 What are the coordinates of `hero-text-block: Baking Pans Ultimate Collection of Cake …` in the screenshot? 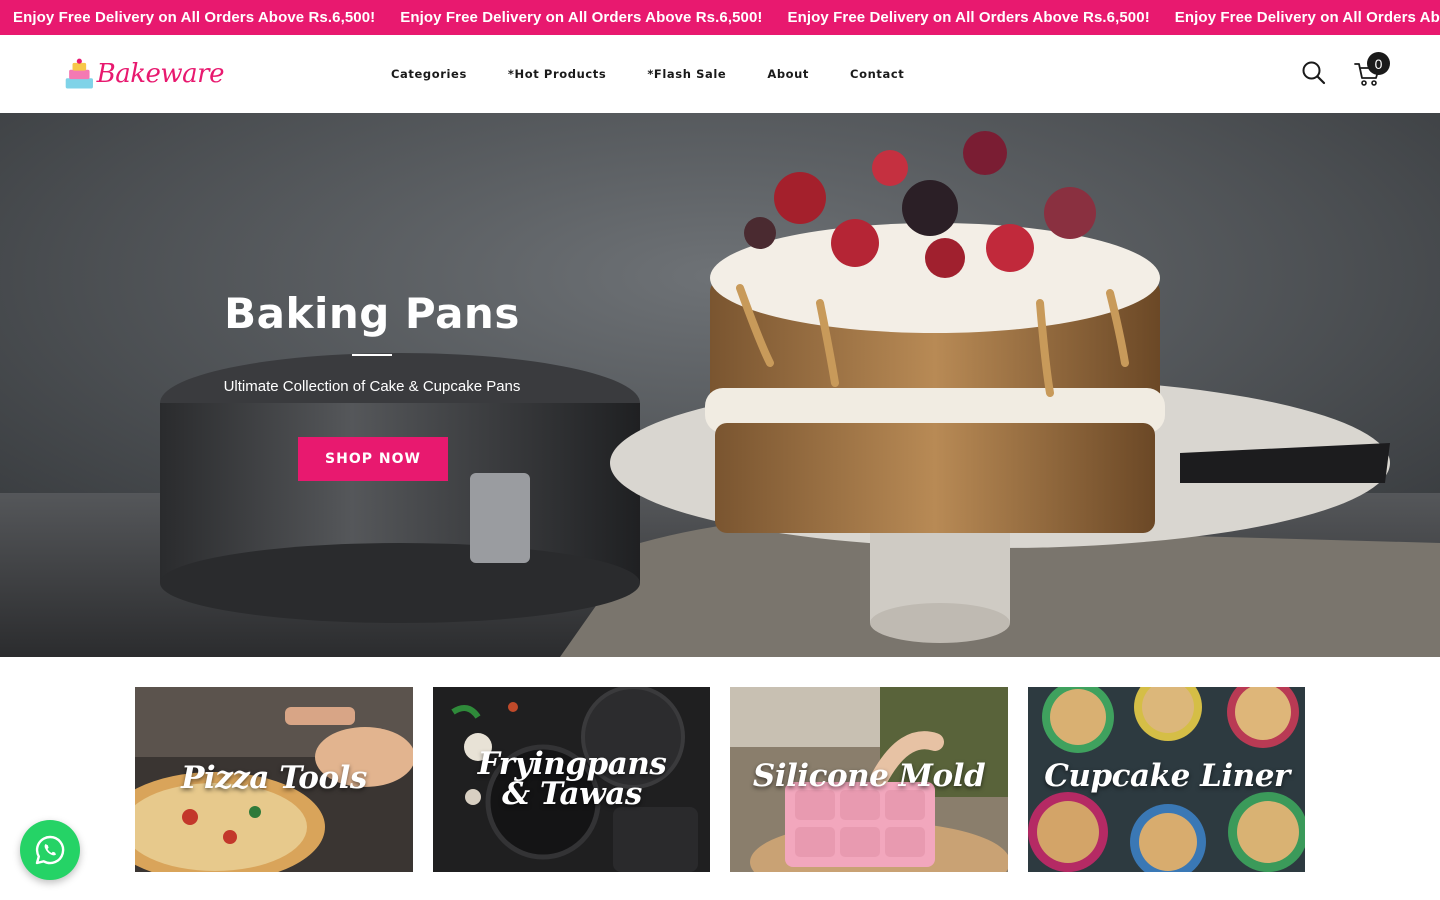 It's located at (372, 342).